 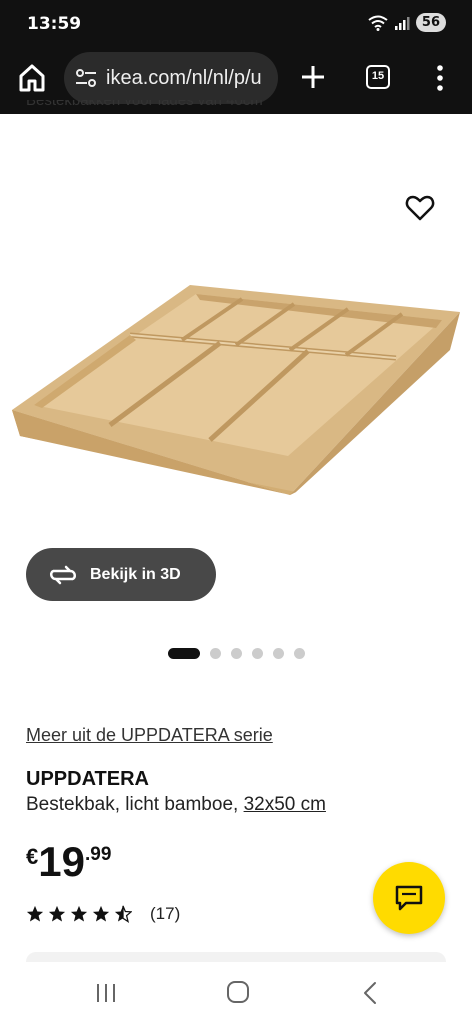 I want to click on review-count: (17), so click(x=165, y=914).